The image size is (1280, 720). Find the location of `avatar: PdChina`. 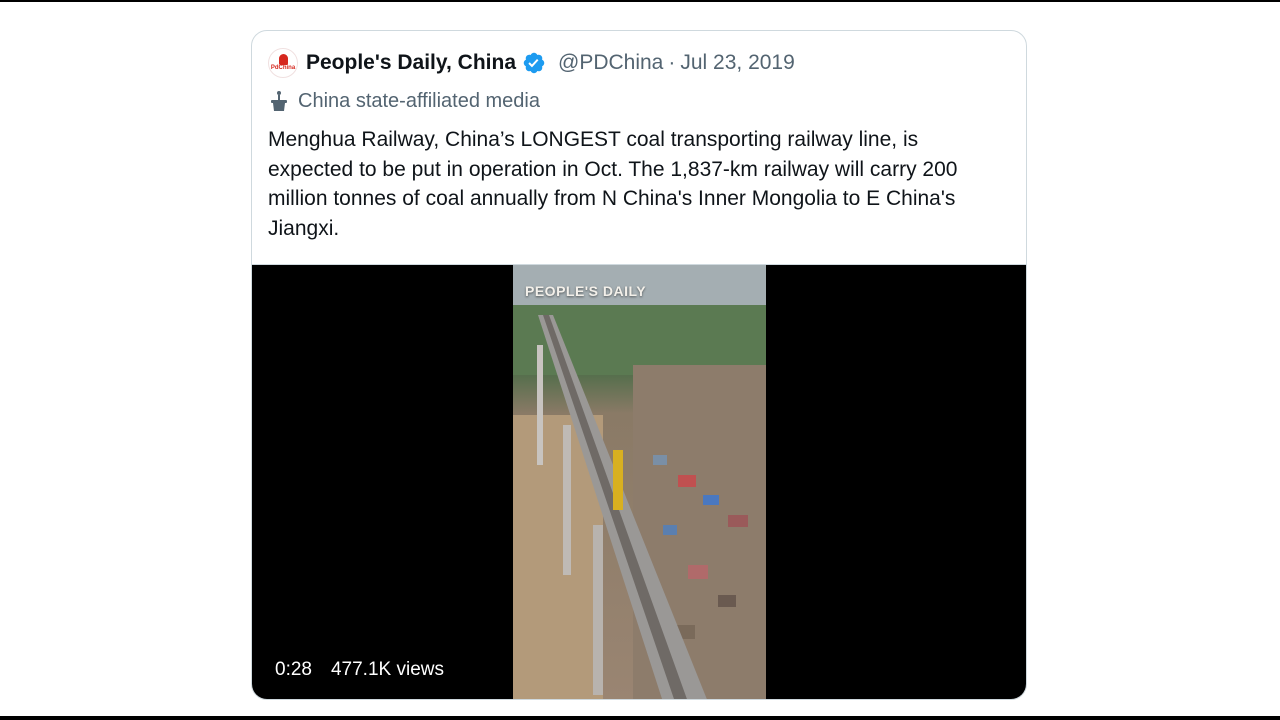

avatar: PdChina is located at coordinates (283, 63).